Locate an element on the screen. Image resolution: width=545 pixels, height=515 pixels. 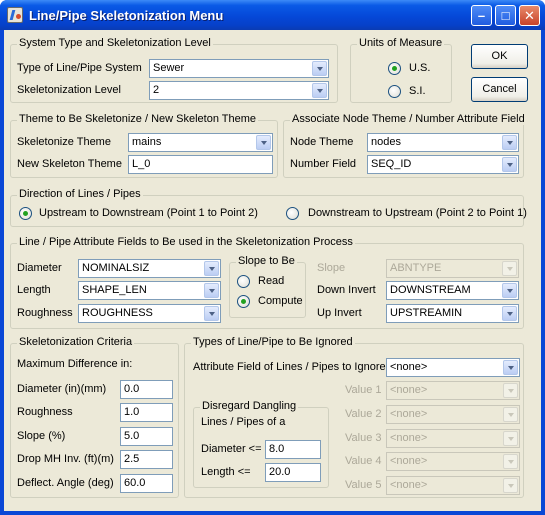
roughness-criteria-label: Roughness is located at coordinates (45, 412).